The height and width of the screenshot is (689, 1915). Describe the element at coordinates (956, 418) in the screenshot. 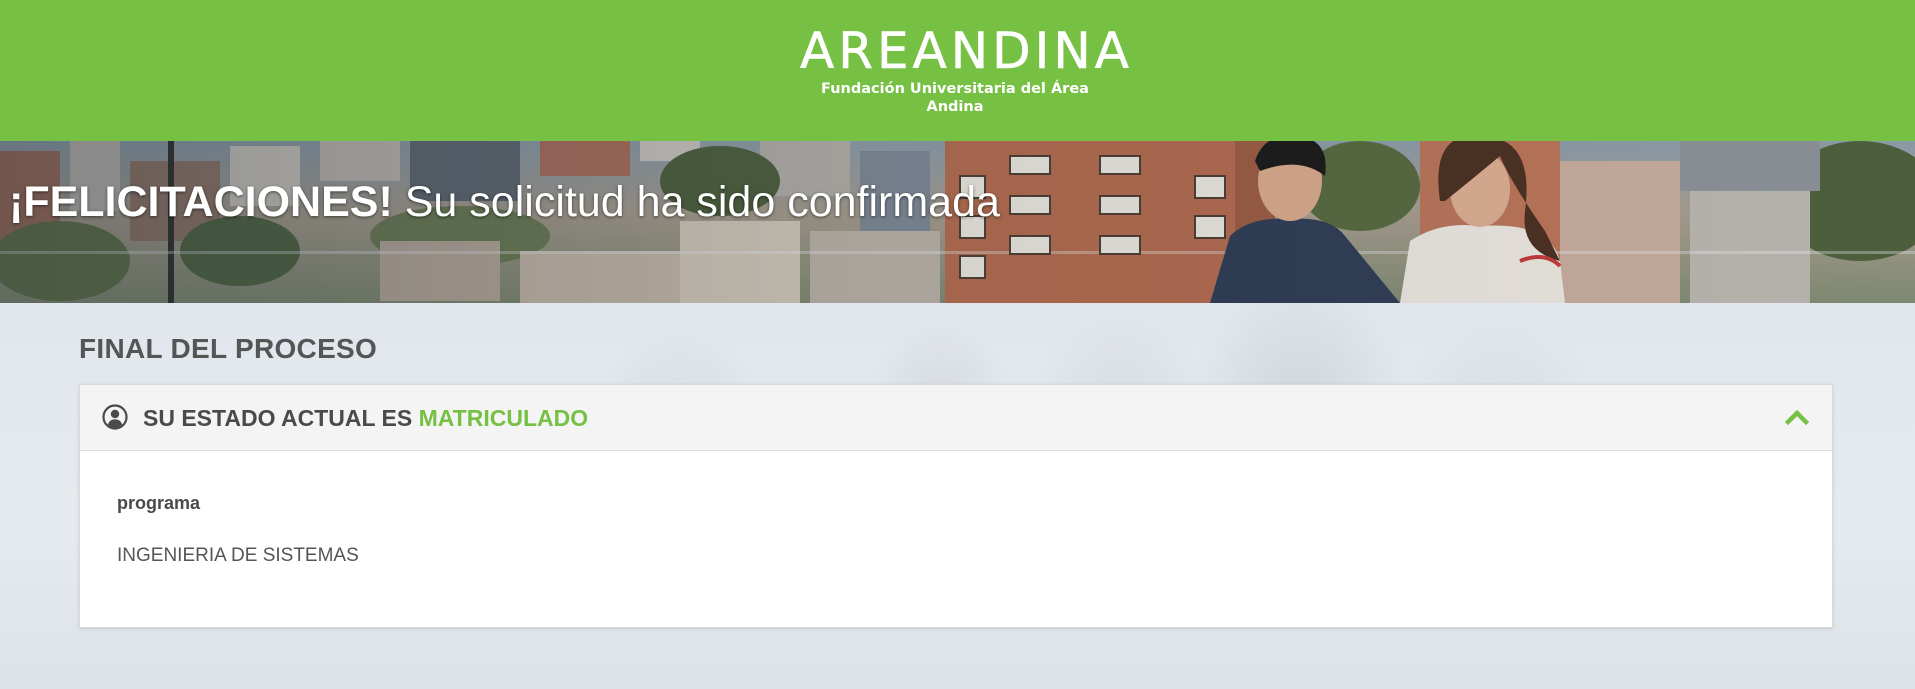

I see `status-panel-header: SU ESTADO ACTUAL ES MATRICULADO` at that location.